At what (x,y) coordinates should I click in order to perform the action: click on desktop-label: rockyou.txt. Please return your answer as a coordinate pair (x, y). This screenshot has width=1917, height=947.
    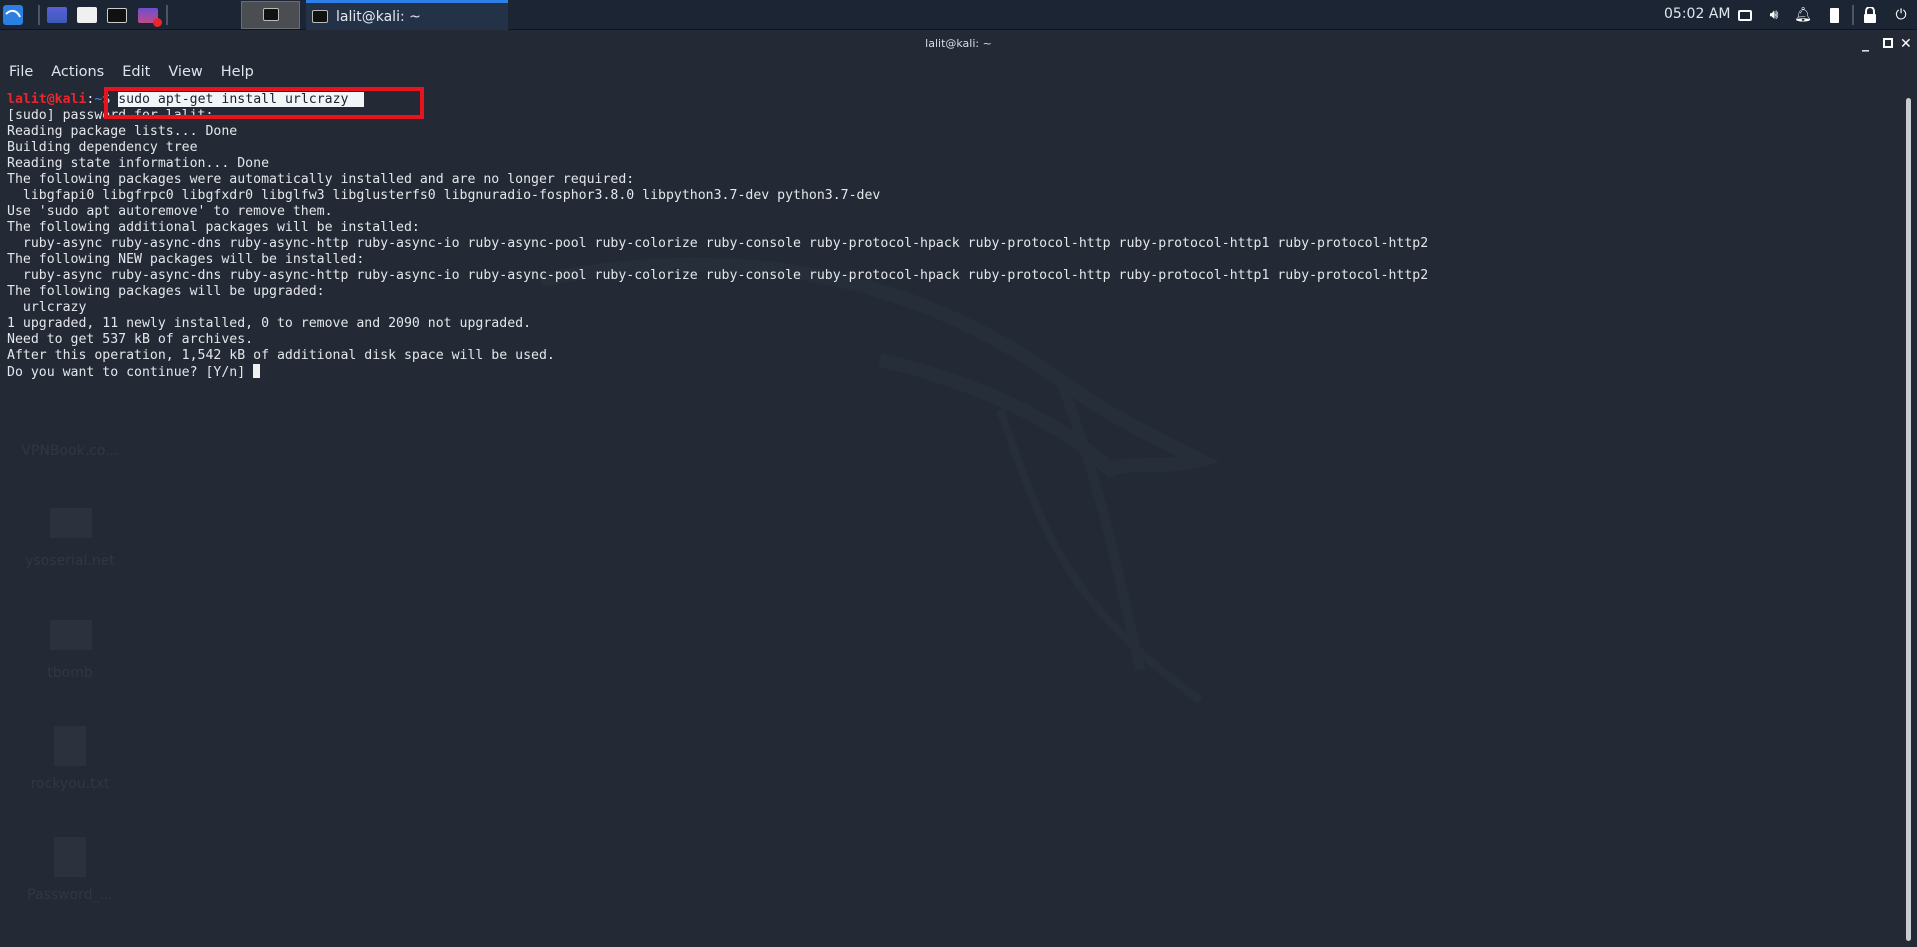
    Looking at the image, I should click on (70, 784).